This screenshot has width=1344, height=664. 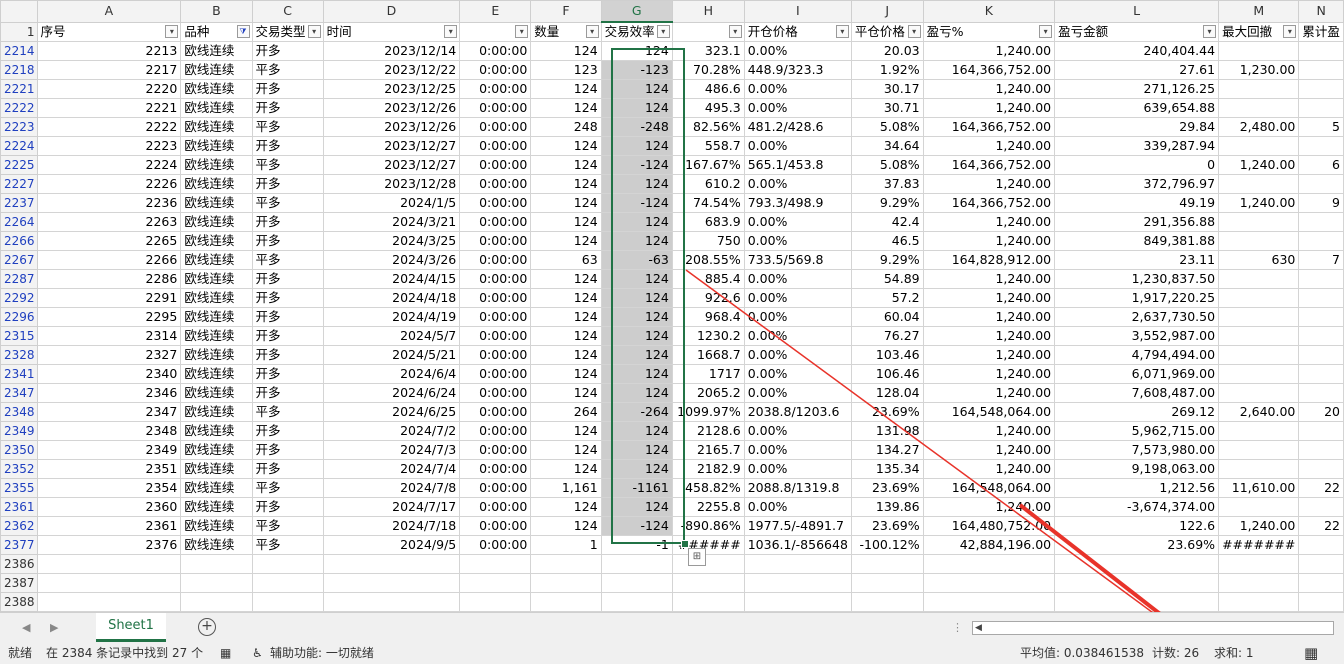 What do you see at coordinates (19, 317) in the screenshot?
I see `row-number: 2296` at bounding box center [19, 317].